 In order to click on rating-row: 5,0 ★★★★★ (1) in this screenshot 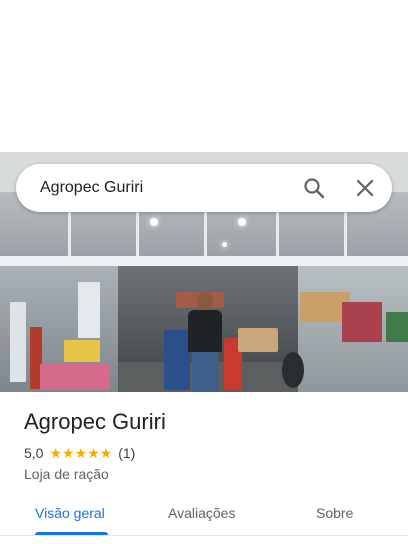, I will do `click(79, 453)`.